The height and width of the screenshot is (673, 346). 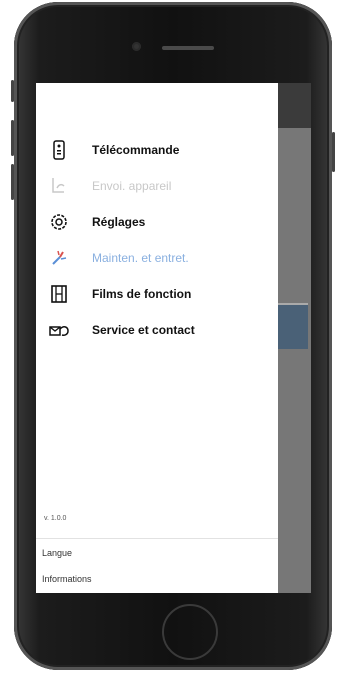 I want to click on app-version: v. 1.0.0, so click(x=55, y=518).